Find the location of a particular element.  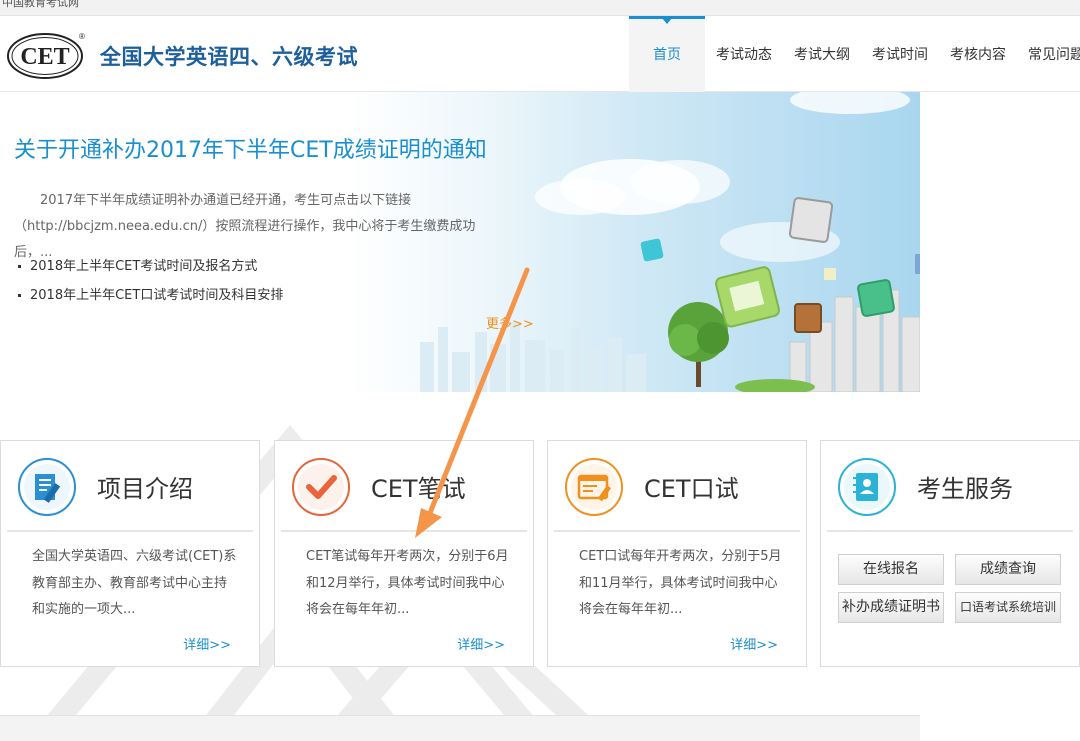

banner-title: 关于开通补办2017年下半年CET成绩证明的通知 is located at coordinates (250, 148).